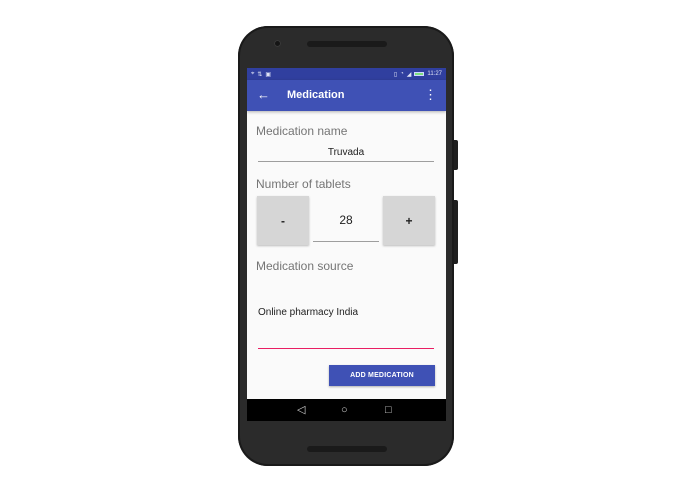  Describe the element at coordinates (456, 232) in the screenshot. I see `volume-button` at that location.